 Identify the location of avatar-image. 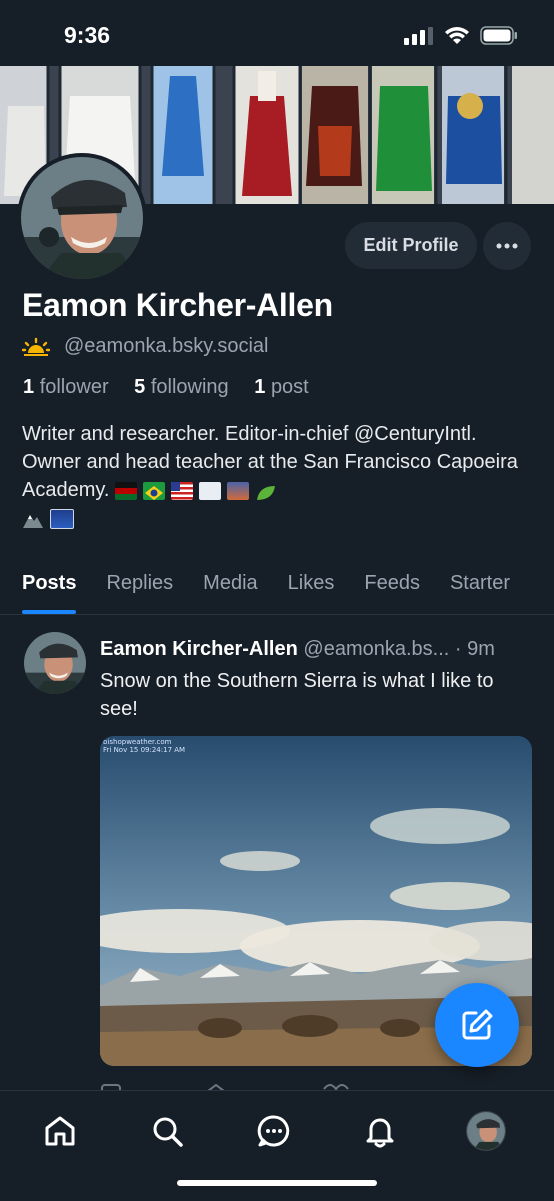
(82, 218).